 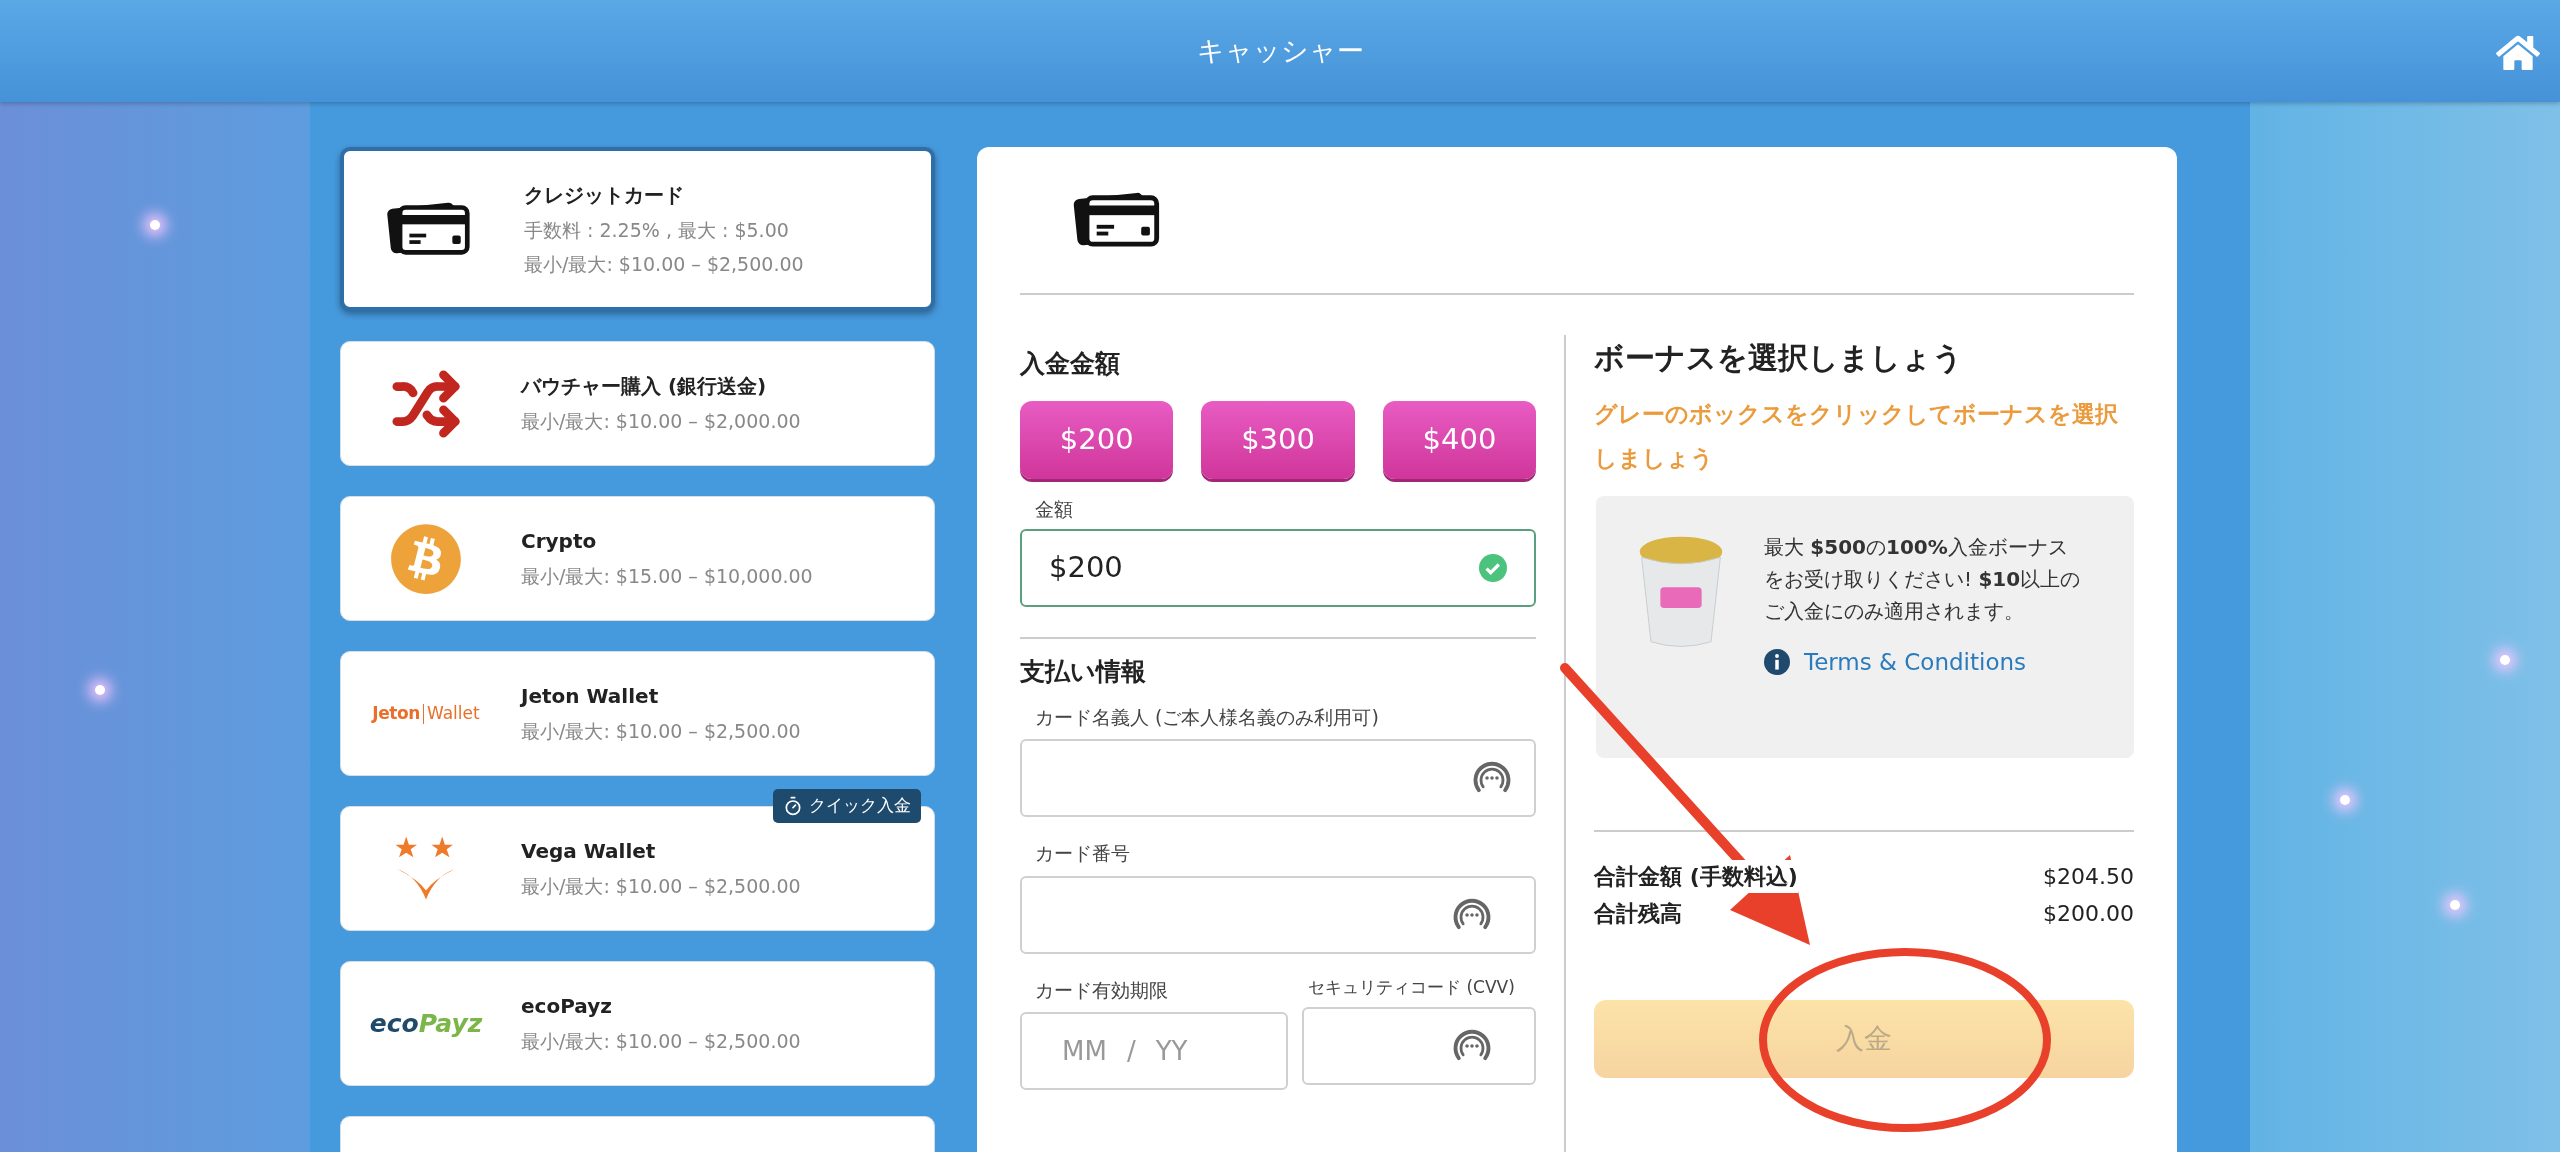 I want to click on section-title: 入金金額, so click(x=1070, y=364).